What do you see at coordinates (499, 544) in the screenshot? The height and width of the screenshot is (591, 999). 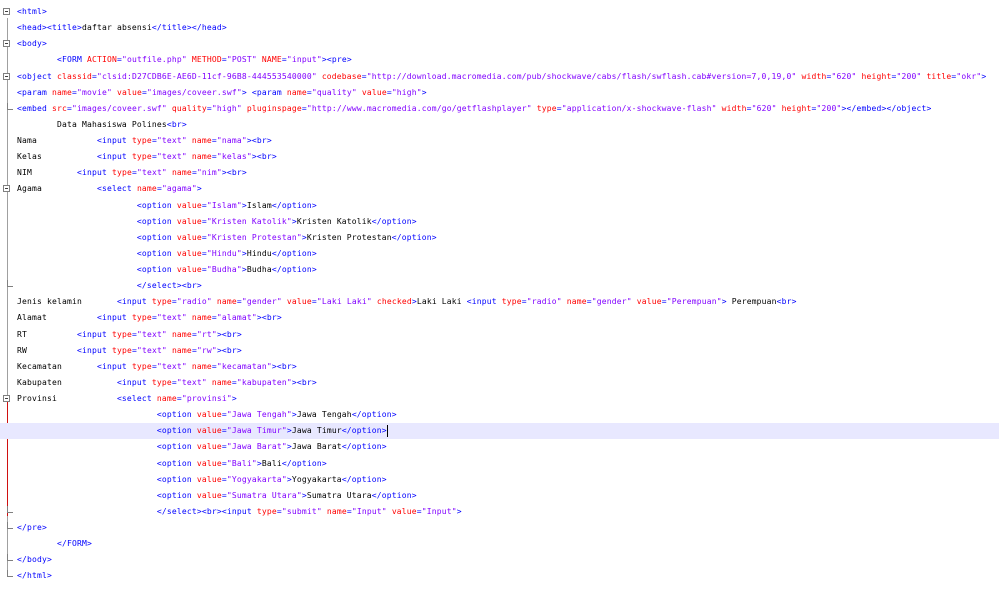 I see `code-line: </FORM>` at bounding box center [499, 544].